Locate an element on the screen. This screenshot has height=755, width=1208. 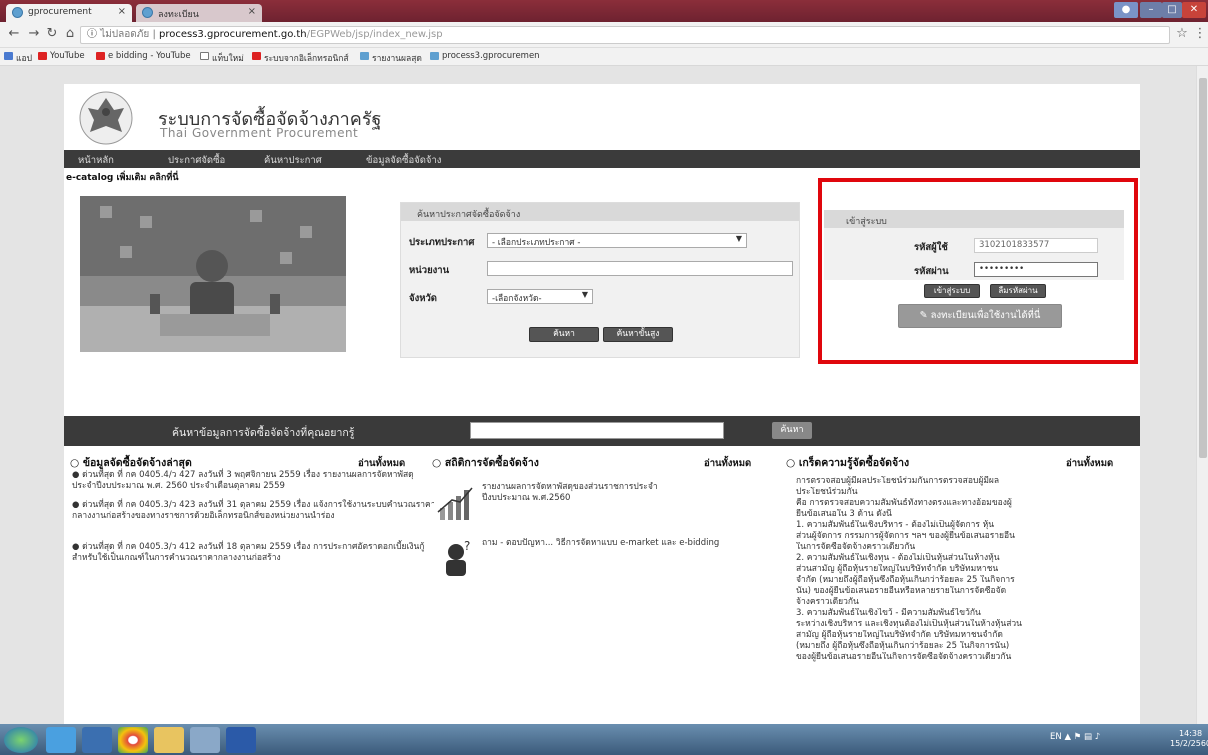
page-scrollbar is located at coordinates (1202, 395).